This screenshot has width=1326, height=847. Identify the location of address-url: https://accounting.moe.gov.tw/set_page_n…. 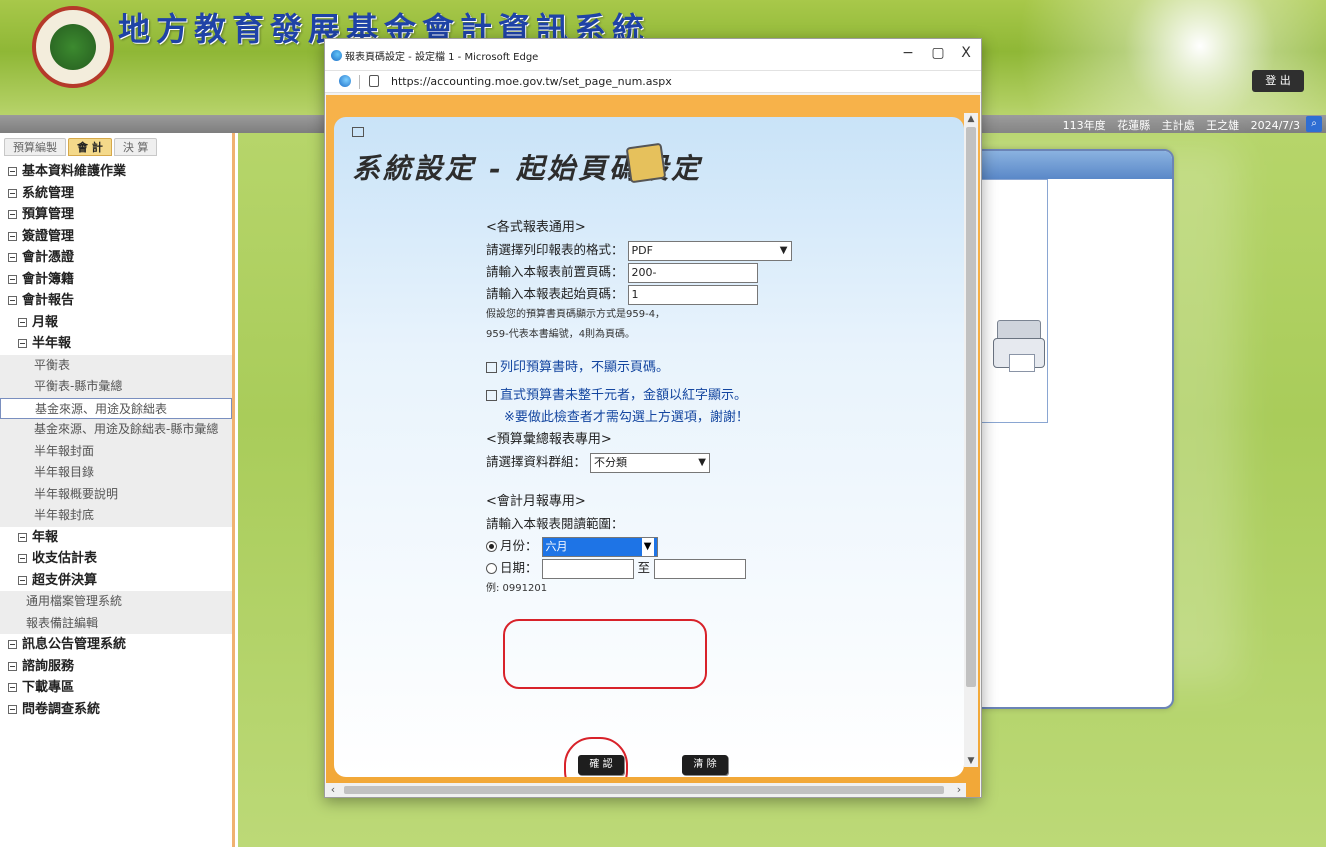
(531, 81).